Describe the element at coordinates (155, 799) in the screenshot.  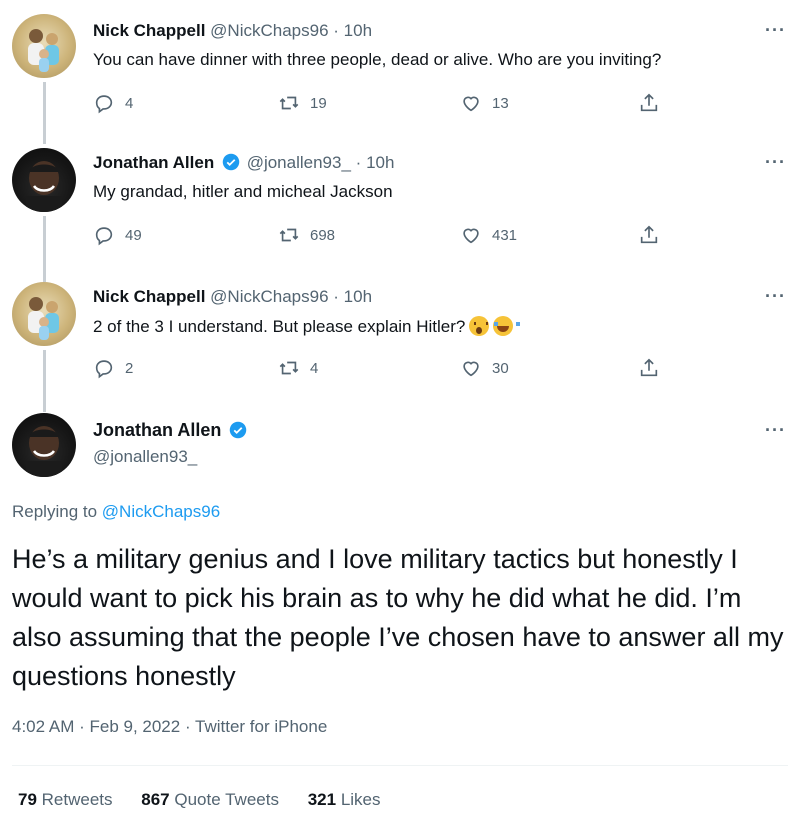
I see `quote-tweets-count: 867` at that location.